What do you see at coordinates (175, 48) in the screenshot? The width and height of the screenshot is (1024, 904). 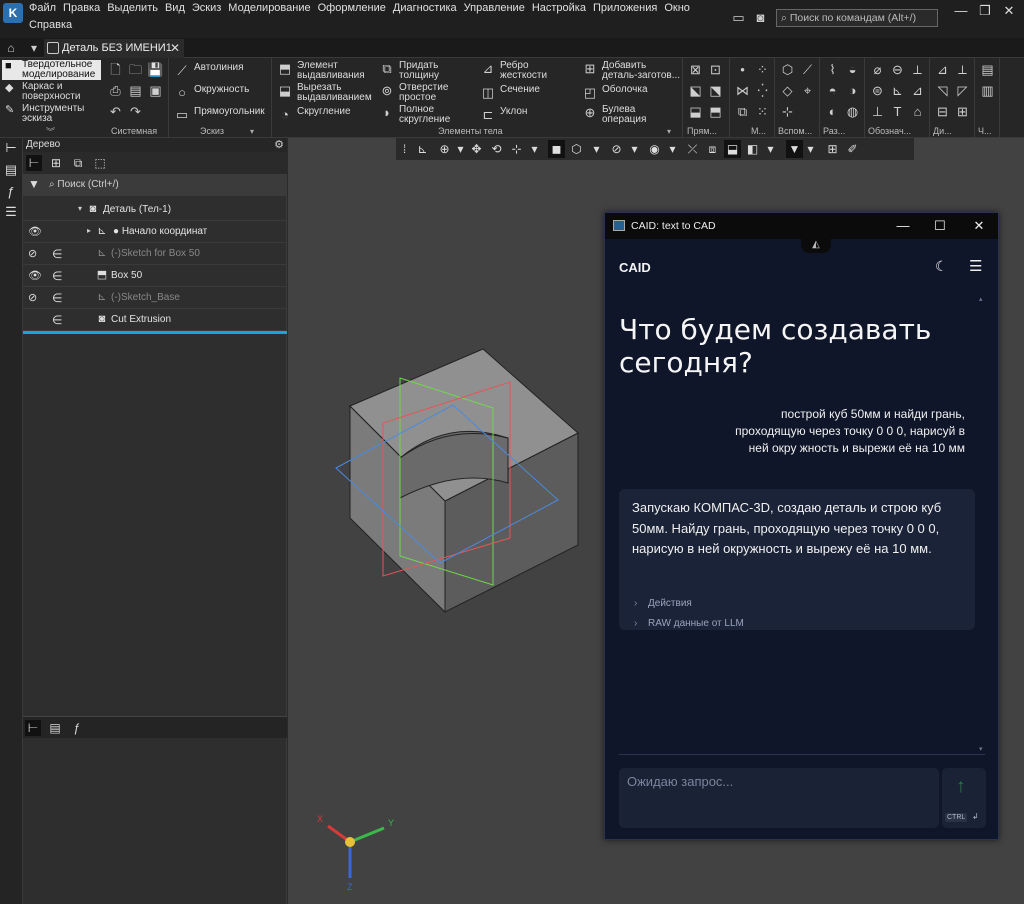 I see `tab-close-icon: ✕` at bounding box center [175, 48].